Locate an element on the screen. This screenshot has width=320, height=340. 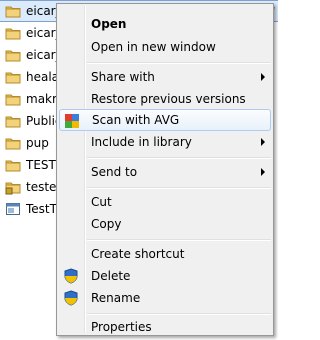
menu-item-create-shortcut: Create shortcut is located at coordinates (165, 254).